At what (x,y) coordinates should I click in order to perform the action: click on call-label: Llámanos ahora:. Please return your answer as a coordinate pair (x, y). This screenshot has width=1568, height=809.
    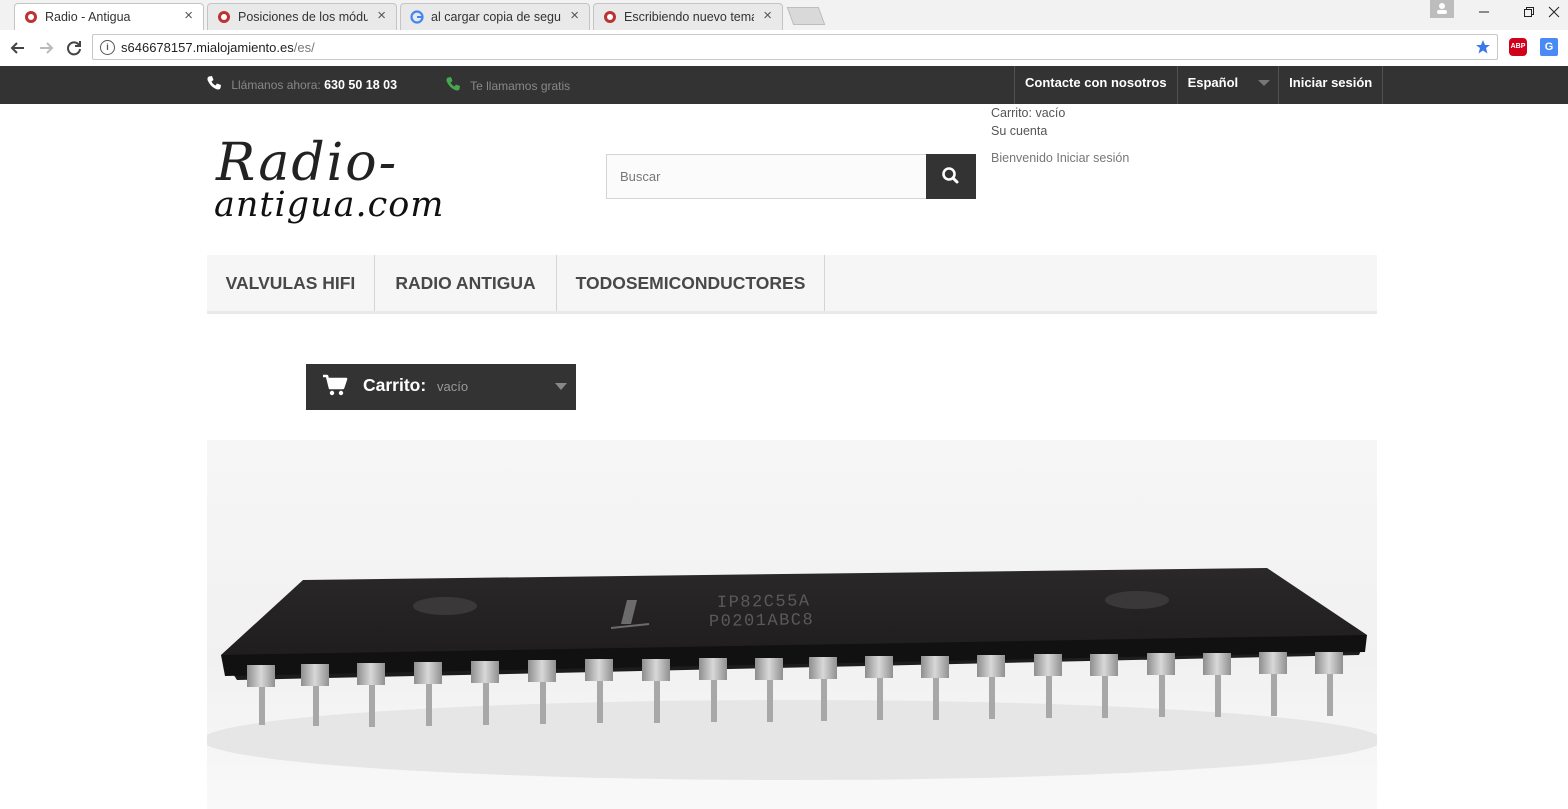
    Looking at the image, I should click on (276, 85).